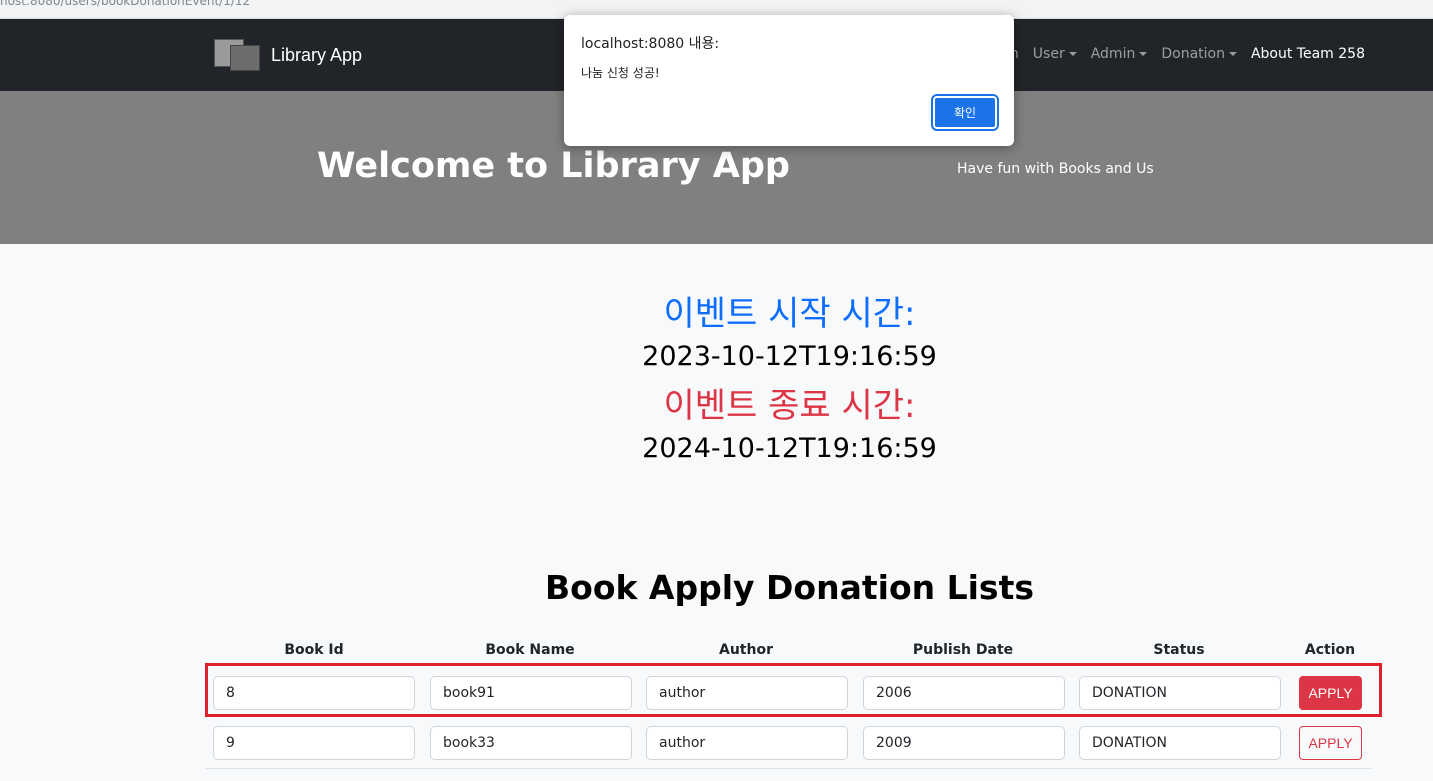  I want to click on event-start-label: 이벤트 시작 시간:, so click(789, 314).